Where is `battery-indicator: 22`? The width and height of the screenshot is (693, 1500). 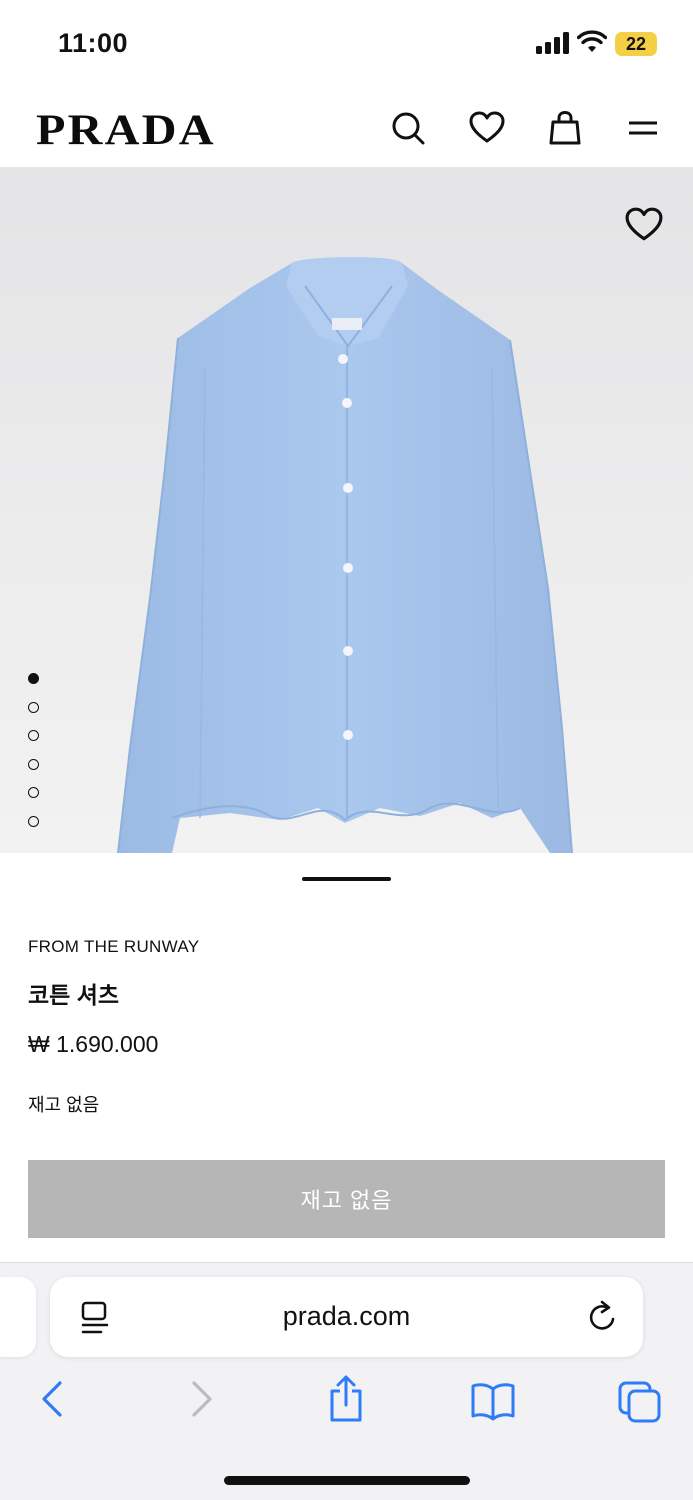
battery-indicator: 22 is located at coordinates (636, 44).